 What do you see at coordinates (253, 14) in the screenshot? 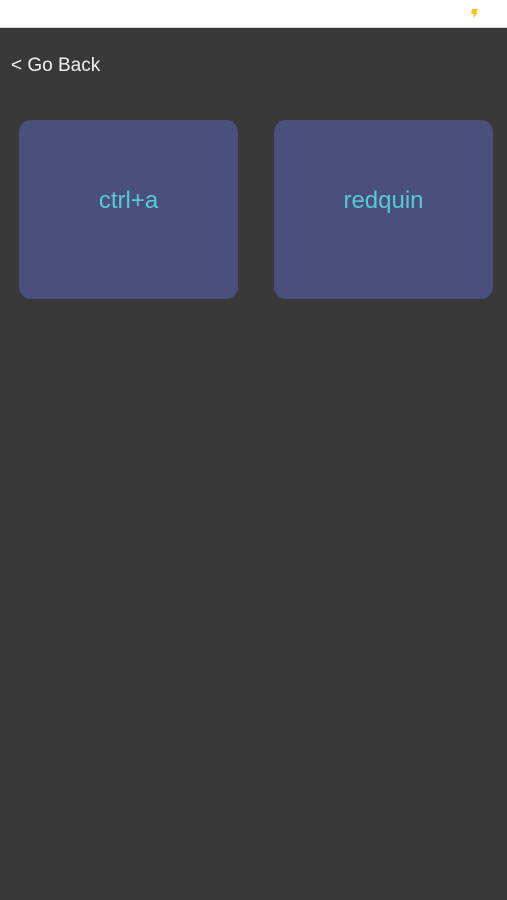
I see `status-bar` at bounding box center [253, 14].